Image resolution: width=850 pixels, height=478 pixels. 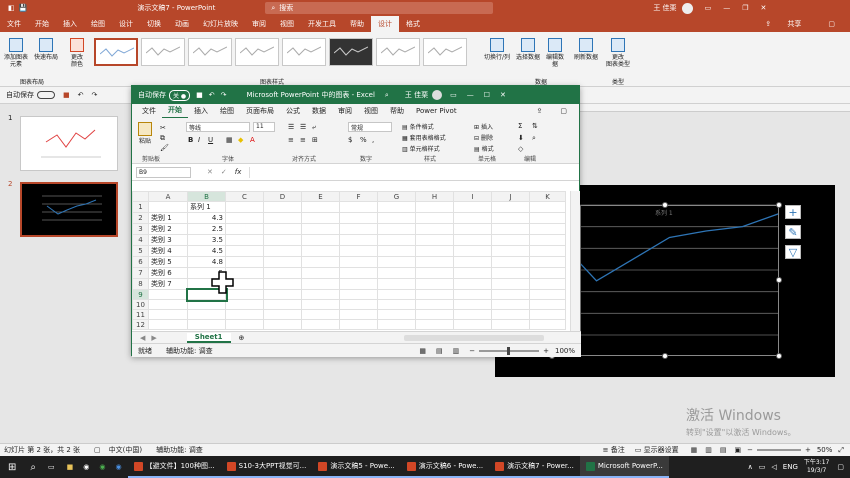 I want to click on column-header-i: I, so click(x=472, y=196).